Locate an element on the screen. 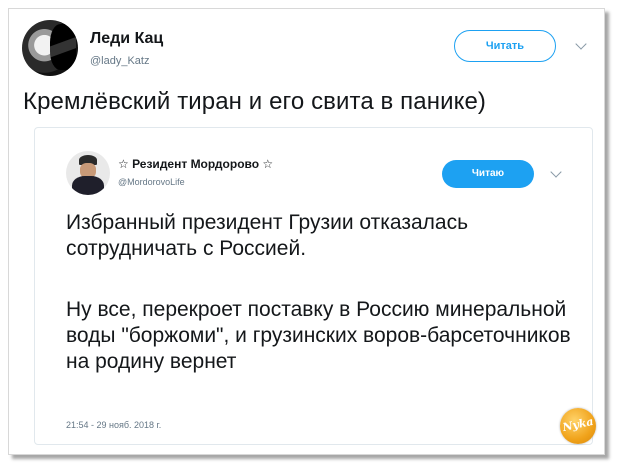 This screenshot has height=469, width=621. watermark-text: Nyka is located at coordinates (578, 424).